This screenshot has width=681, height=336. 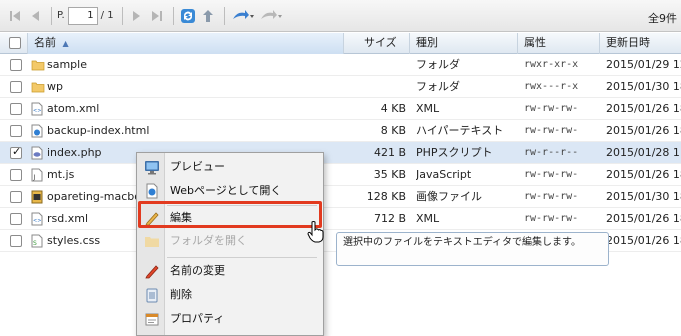 I want to click on trash-icon, so click(x=152, y=295).